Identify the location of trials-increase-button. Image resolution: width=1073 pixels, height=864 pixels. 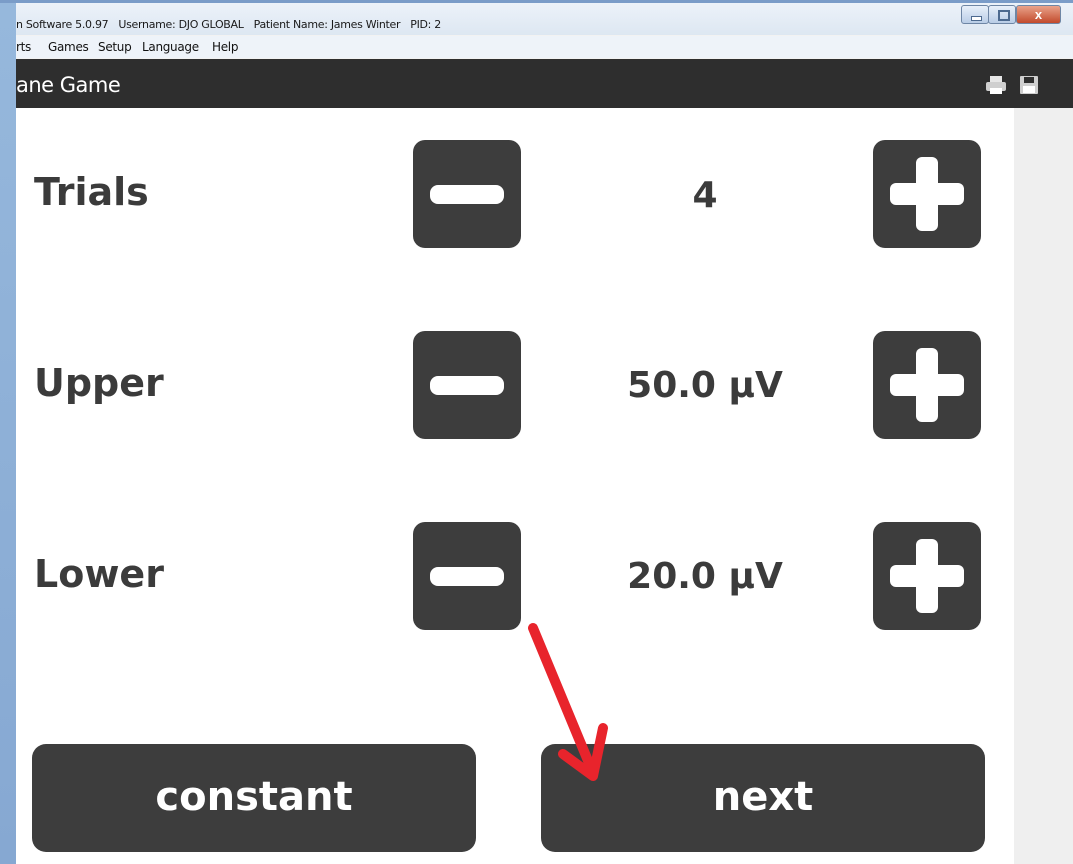
(927, 194).